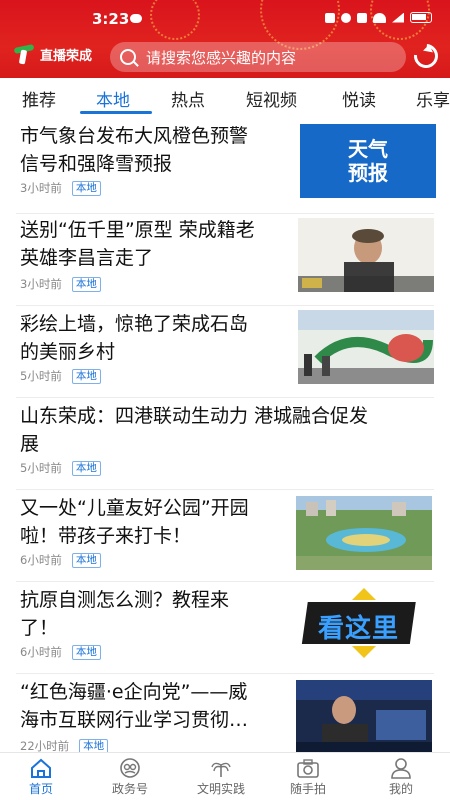  I want to click on civilization-icon, so click(221, 768).